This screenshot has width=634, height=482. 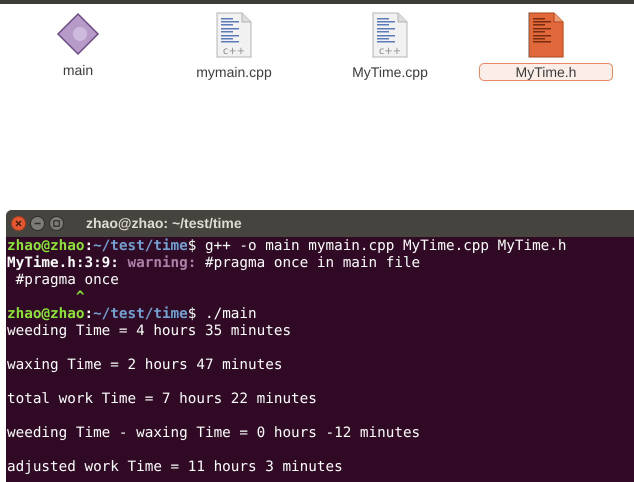 I want to click on file-name: mymain.cpp, so click(x=234, y=72).